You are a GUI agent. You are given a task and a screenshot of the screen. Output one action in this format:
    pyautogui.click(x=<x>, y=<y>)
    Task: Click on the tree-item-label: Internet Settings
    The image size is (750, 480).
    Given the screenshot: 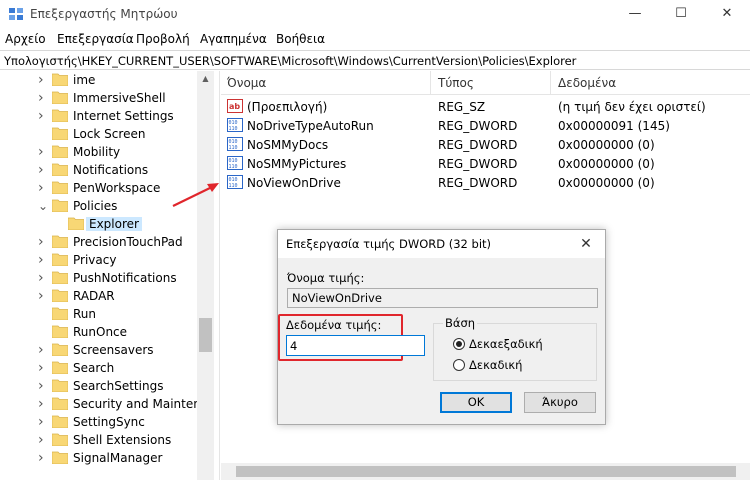 What is the action you would take?
    pyautogui.click(x=123, y=116)
    